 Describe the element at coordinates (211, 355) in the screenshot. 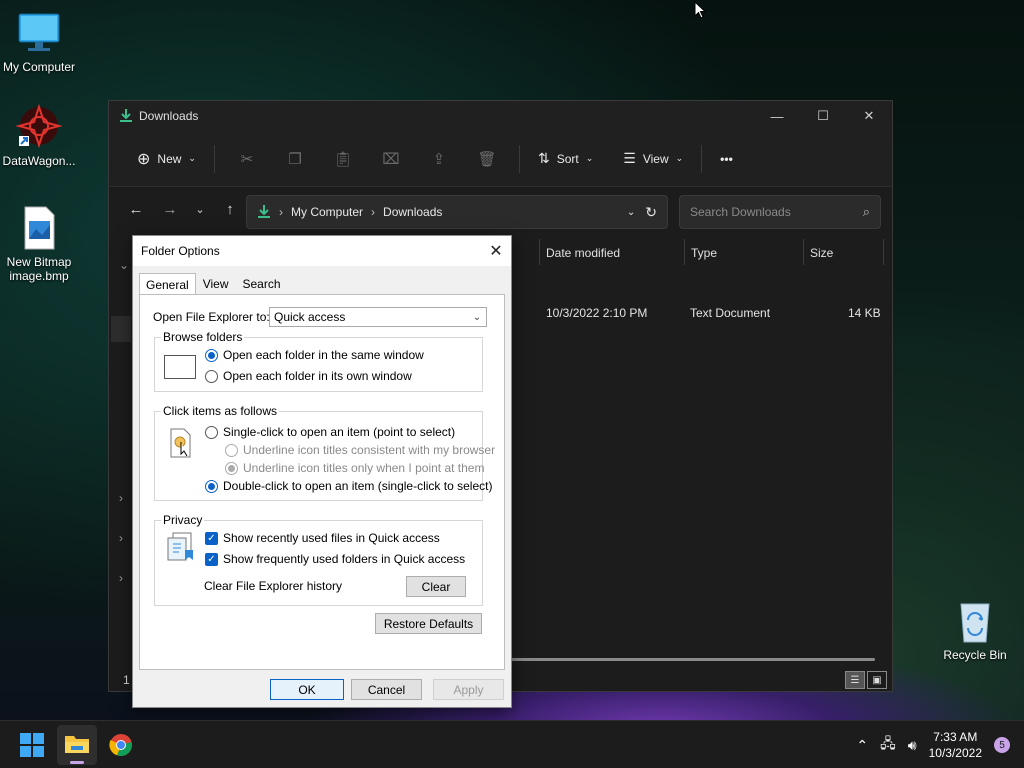

I see `radio-selected-indicator` at that location.